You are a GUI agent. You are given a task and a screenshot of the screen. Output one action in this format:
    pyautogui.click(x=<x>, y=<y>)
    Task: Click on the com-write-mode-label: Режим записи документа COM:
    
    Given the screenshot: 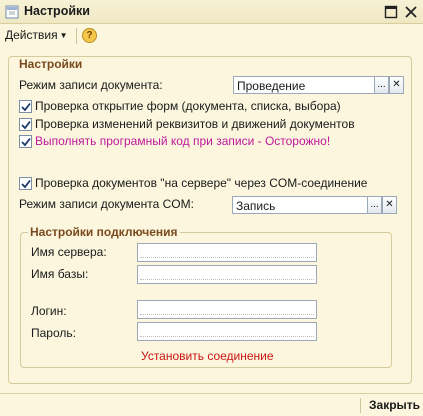 What is the action you would take?
    pyautogui.click(x=106, y=204)
    